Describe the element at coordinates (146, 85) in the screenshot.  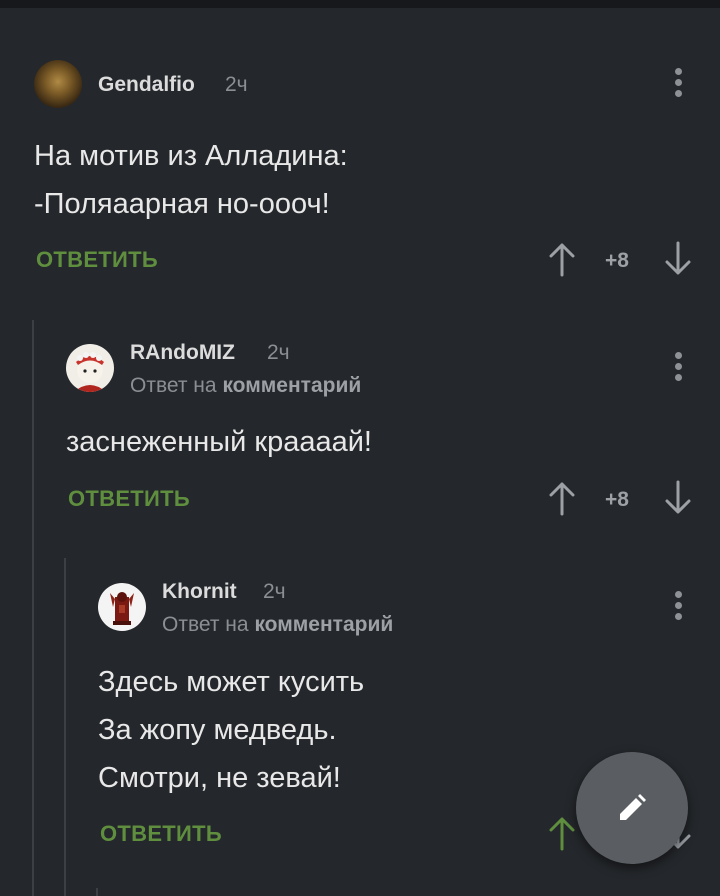
I see `comment-author: Gendalfio` at that location.